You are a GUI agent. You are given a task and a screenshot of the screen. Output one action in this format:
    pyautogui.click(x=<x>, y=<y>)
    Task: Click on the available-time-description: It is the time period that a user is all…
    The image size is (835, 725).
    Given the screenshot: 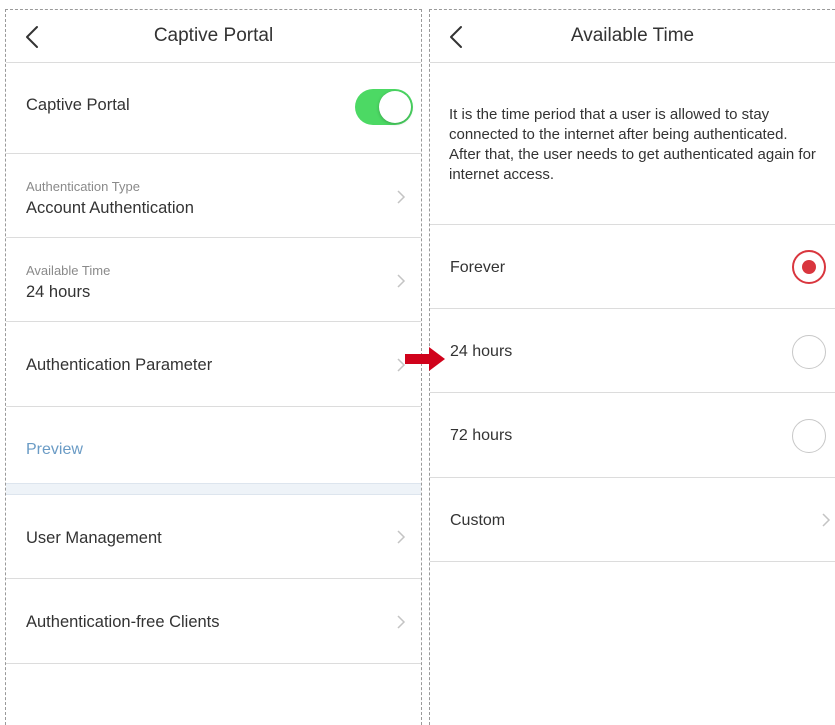 What is the action you would take?
    pyautogui.click(x=632, y=144)
    